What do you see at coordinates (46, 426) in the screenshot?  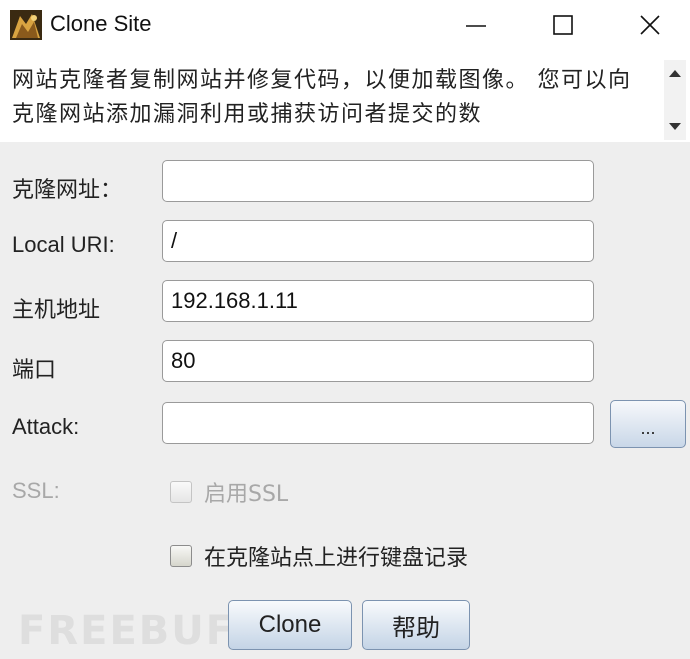 I see `attack-label: Attack:` at bounding box center [46, 426].